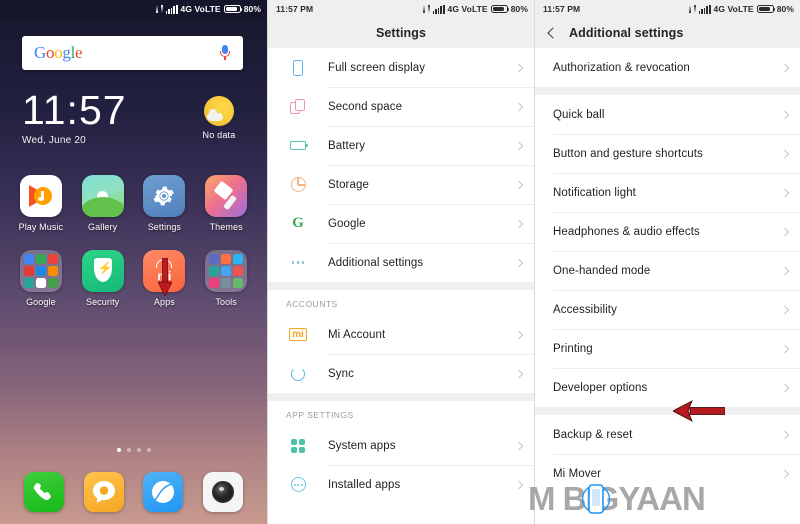  I want to click on app-settings: Settings, so click(164, 203).